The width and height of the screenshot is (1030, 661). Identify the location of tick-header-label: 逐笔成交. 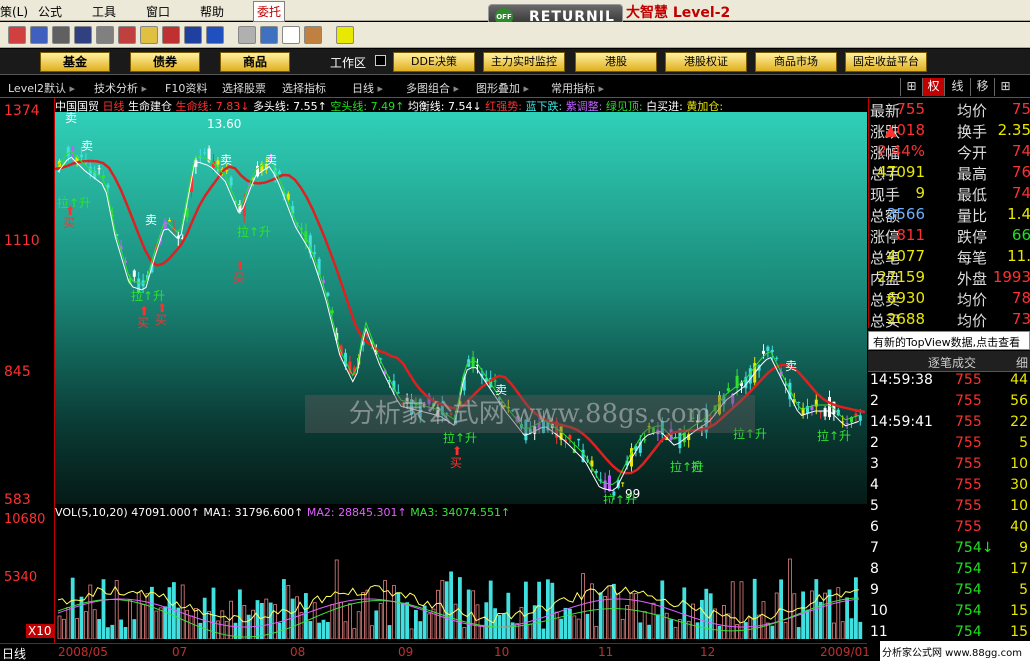
(952, 362).